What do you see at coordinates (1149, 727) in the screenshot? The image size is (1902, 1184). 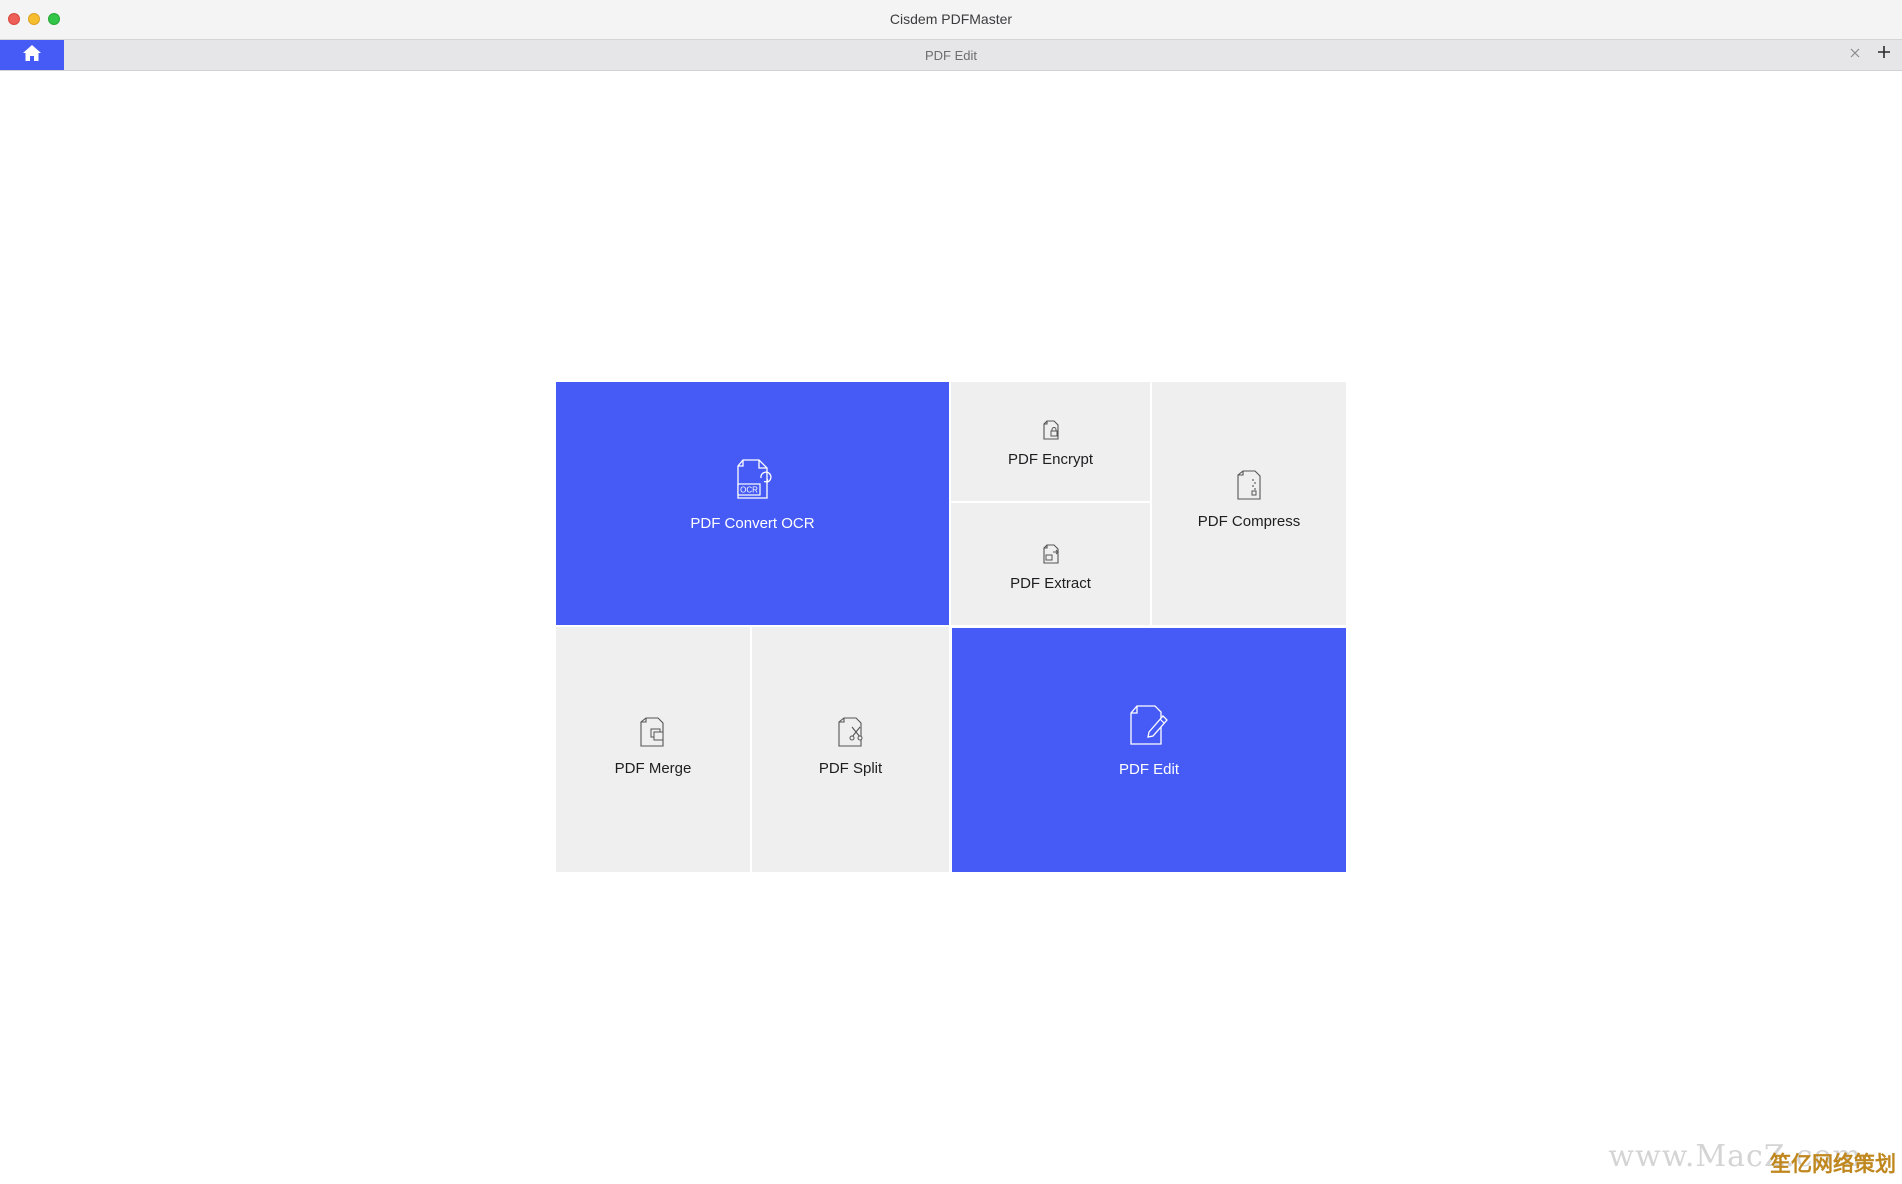 I see `pdf-edit-icon` at bounding box center [1149, 727].